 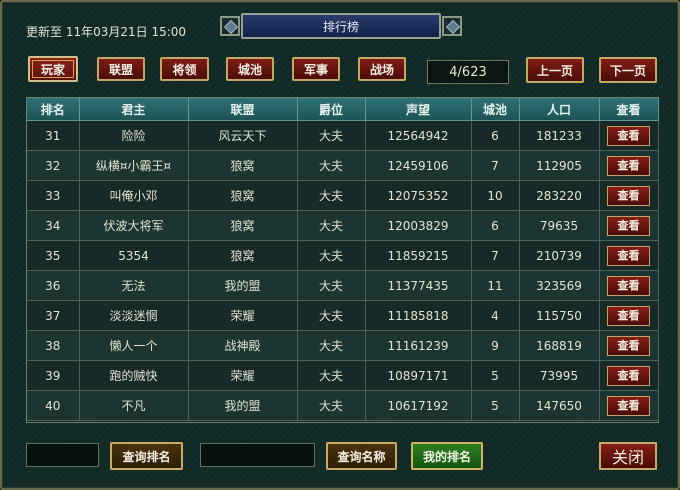 I want to click on population-cell: 73995, so click(x=559, y=375).